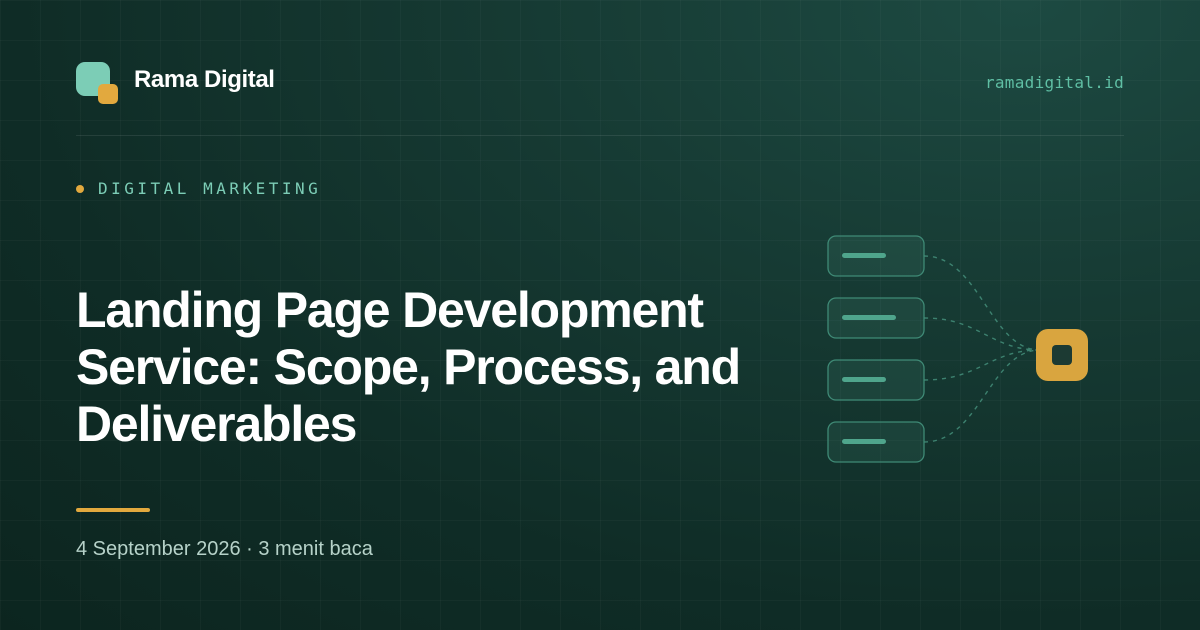 The width and height of the screenshot is (1200, 630). What do you see at coordinates (390, 310) in the screenshot?
I see `title-line: Landing Page Development` at bounding box center [390, 310].